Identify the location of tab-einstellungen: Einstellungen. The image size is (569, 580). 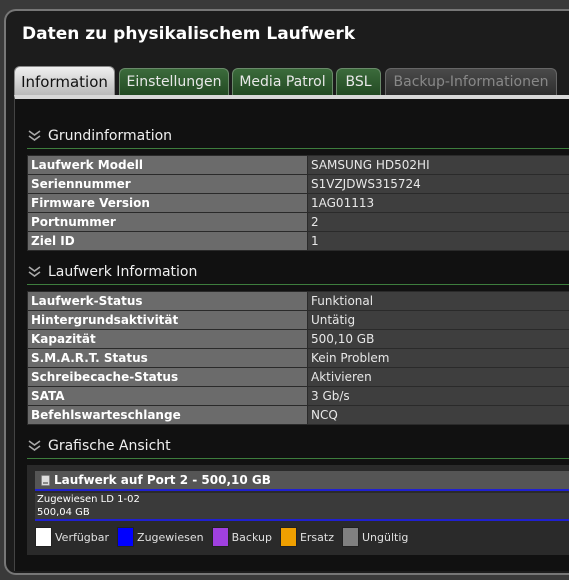
(174, 81).